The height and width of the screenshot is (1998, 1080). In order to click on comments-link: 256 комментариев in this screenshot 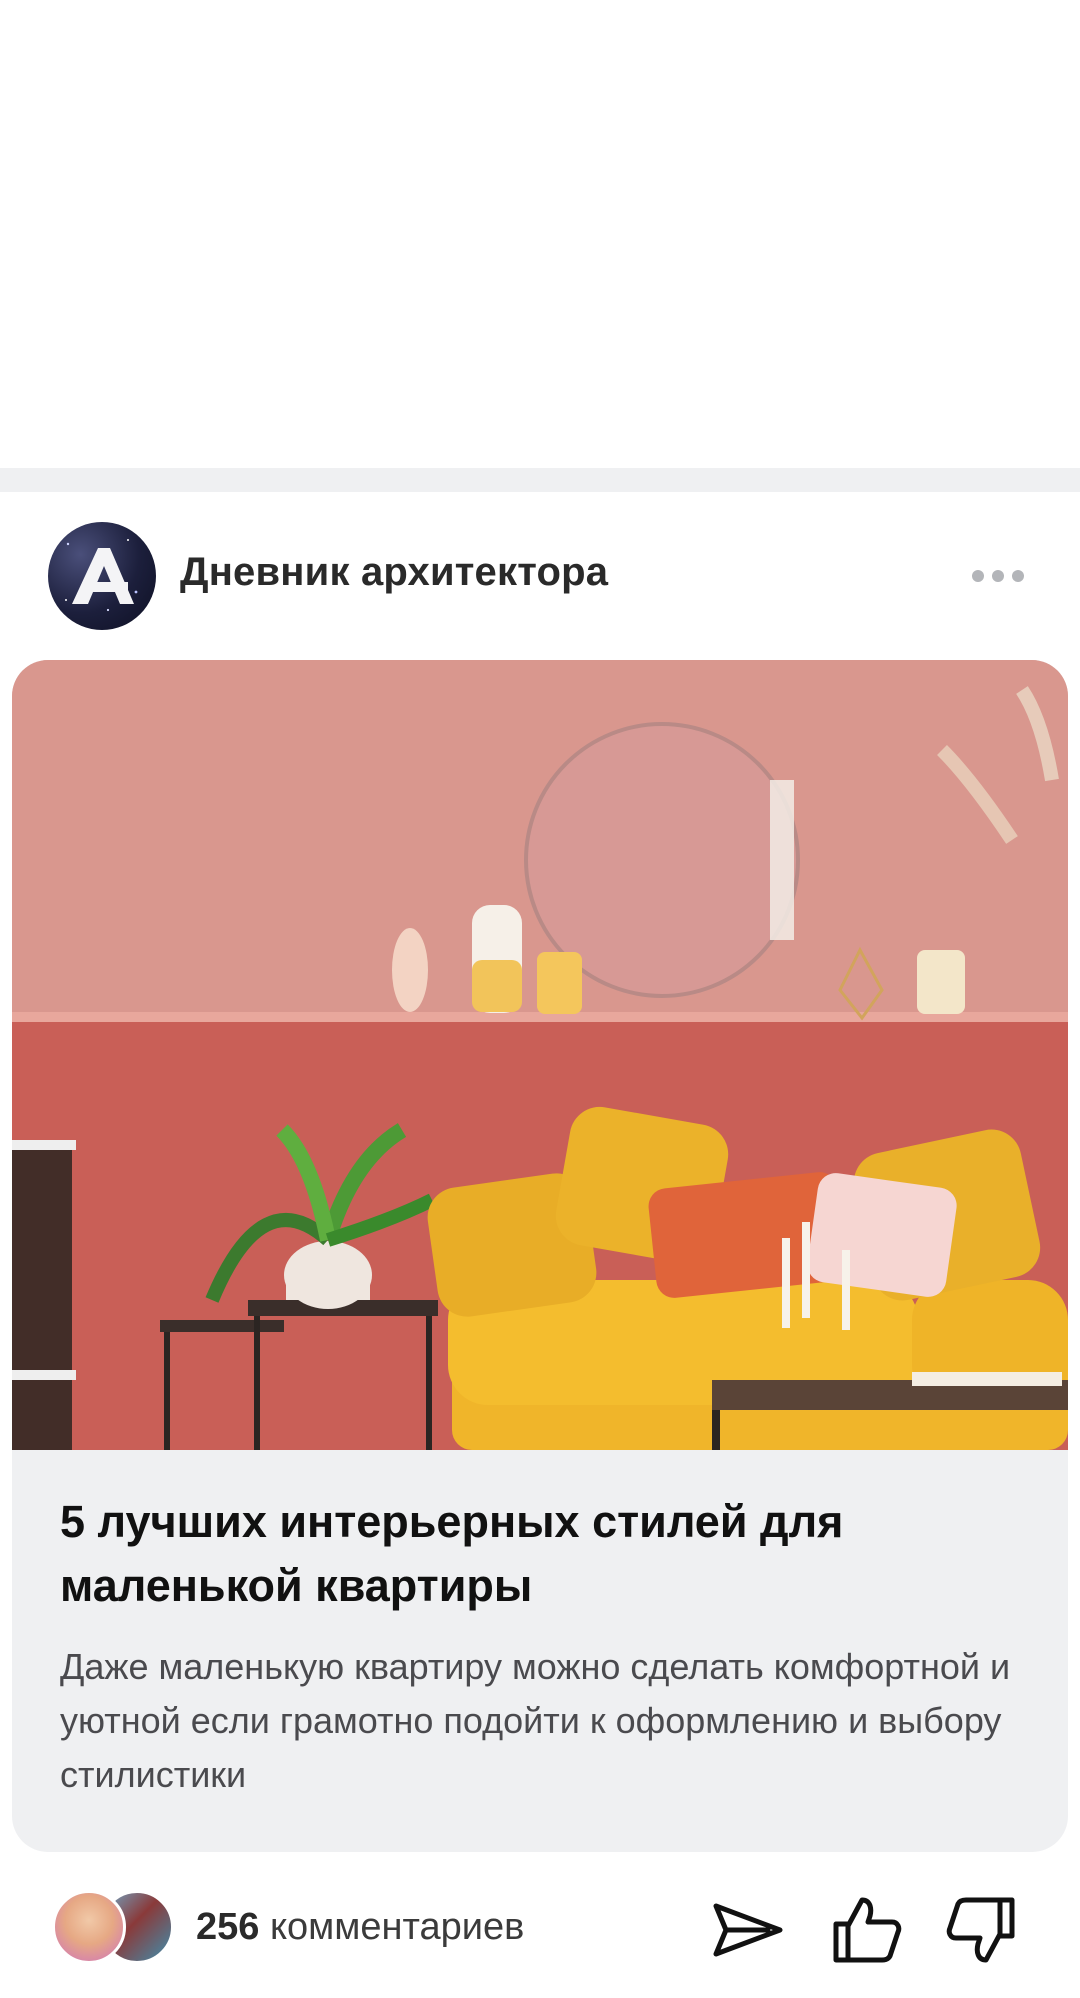, I will do `click(360, 1927)`.